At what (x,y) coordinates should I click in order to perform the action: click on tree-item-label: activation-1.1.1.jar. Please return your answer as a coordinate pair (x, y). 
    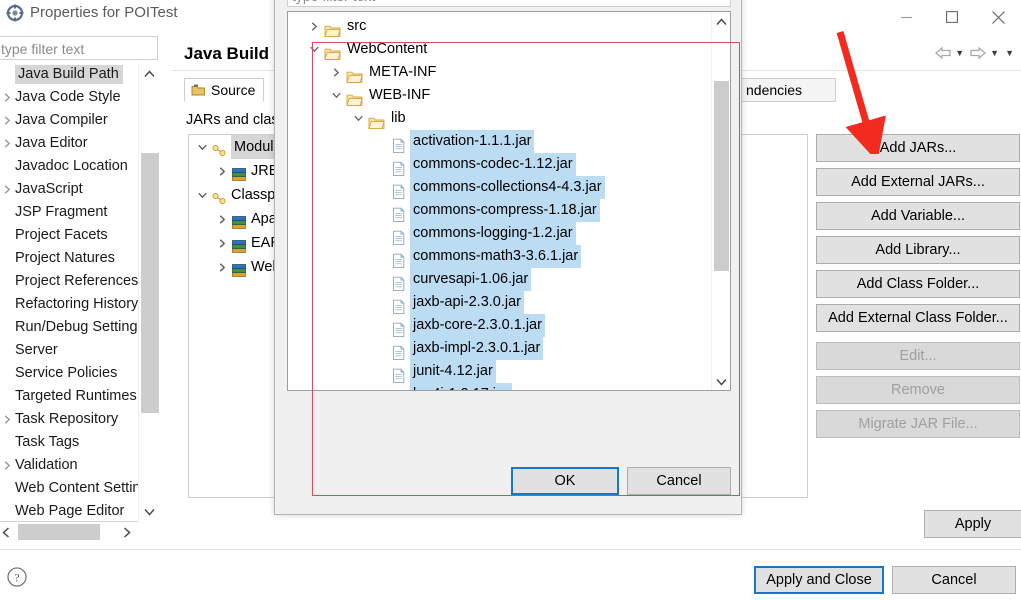
    Looking at the image, I should click on (472, 141).